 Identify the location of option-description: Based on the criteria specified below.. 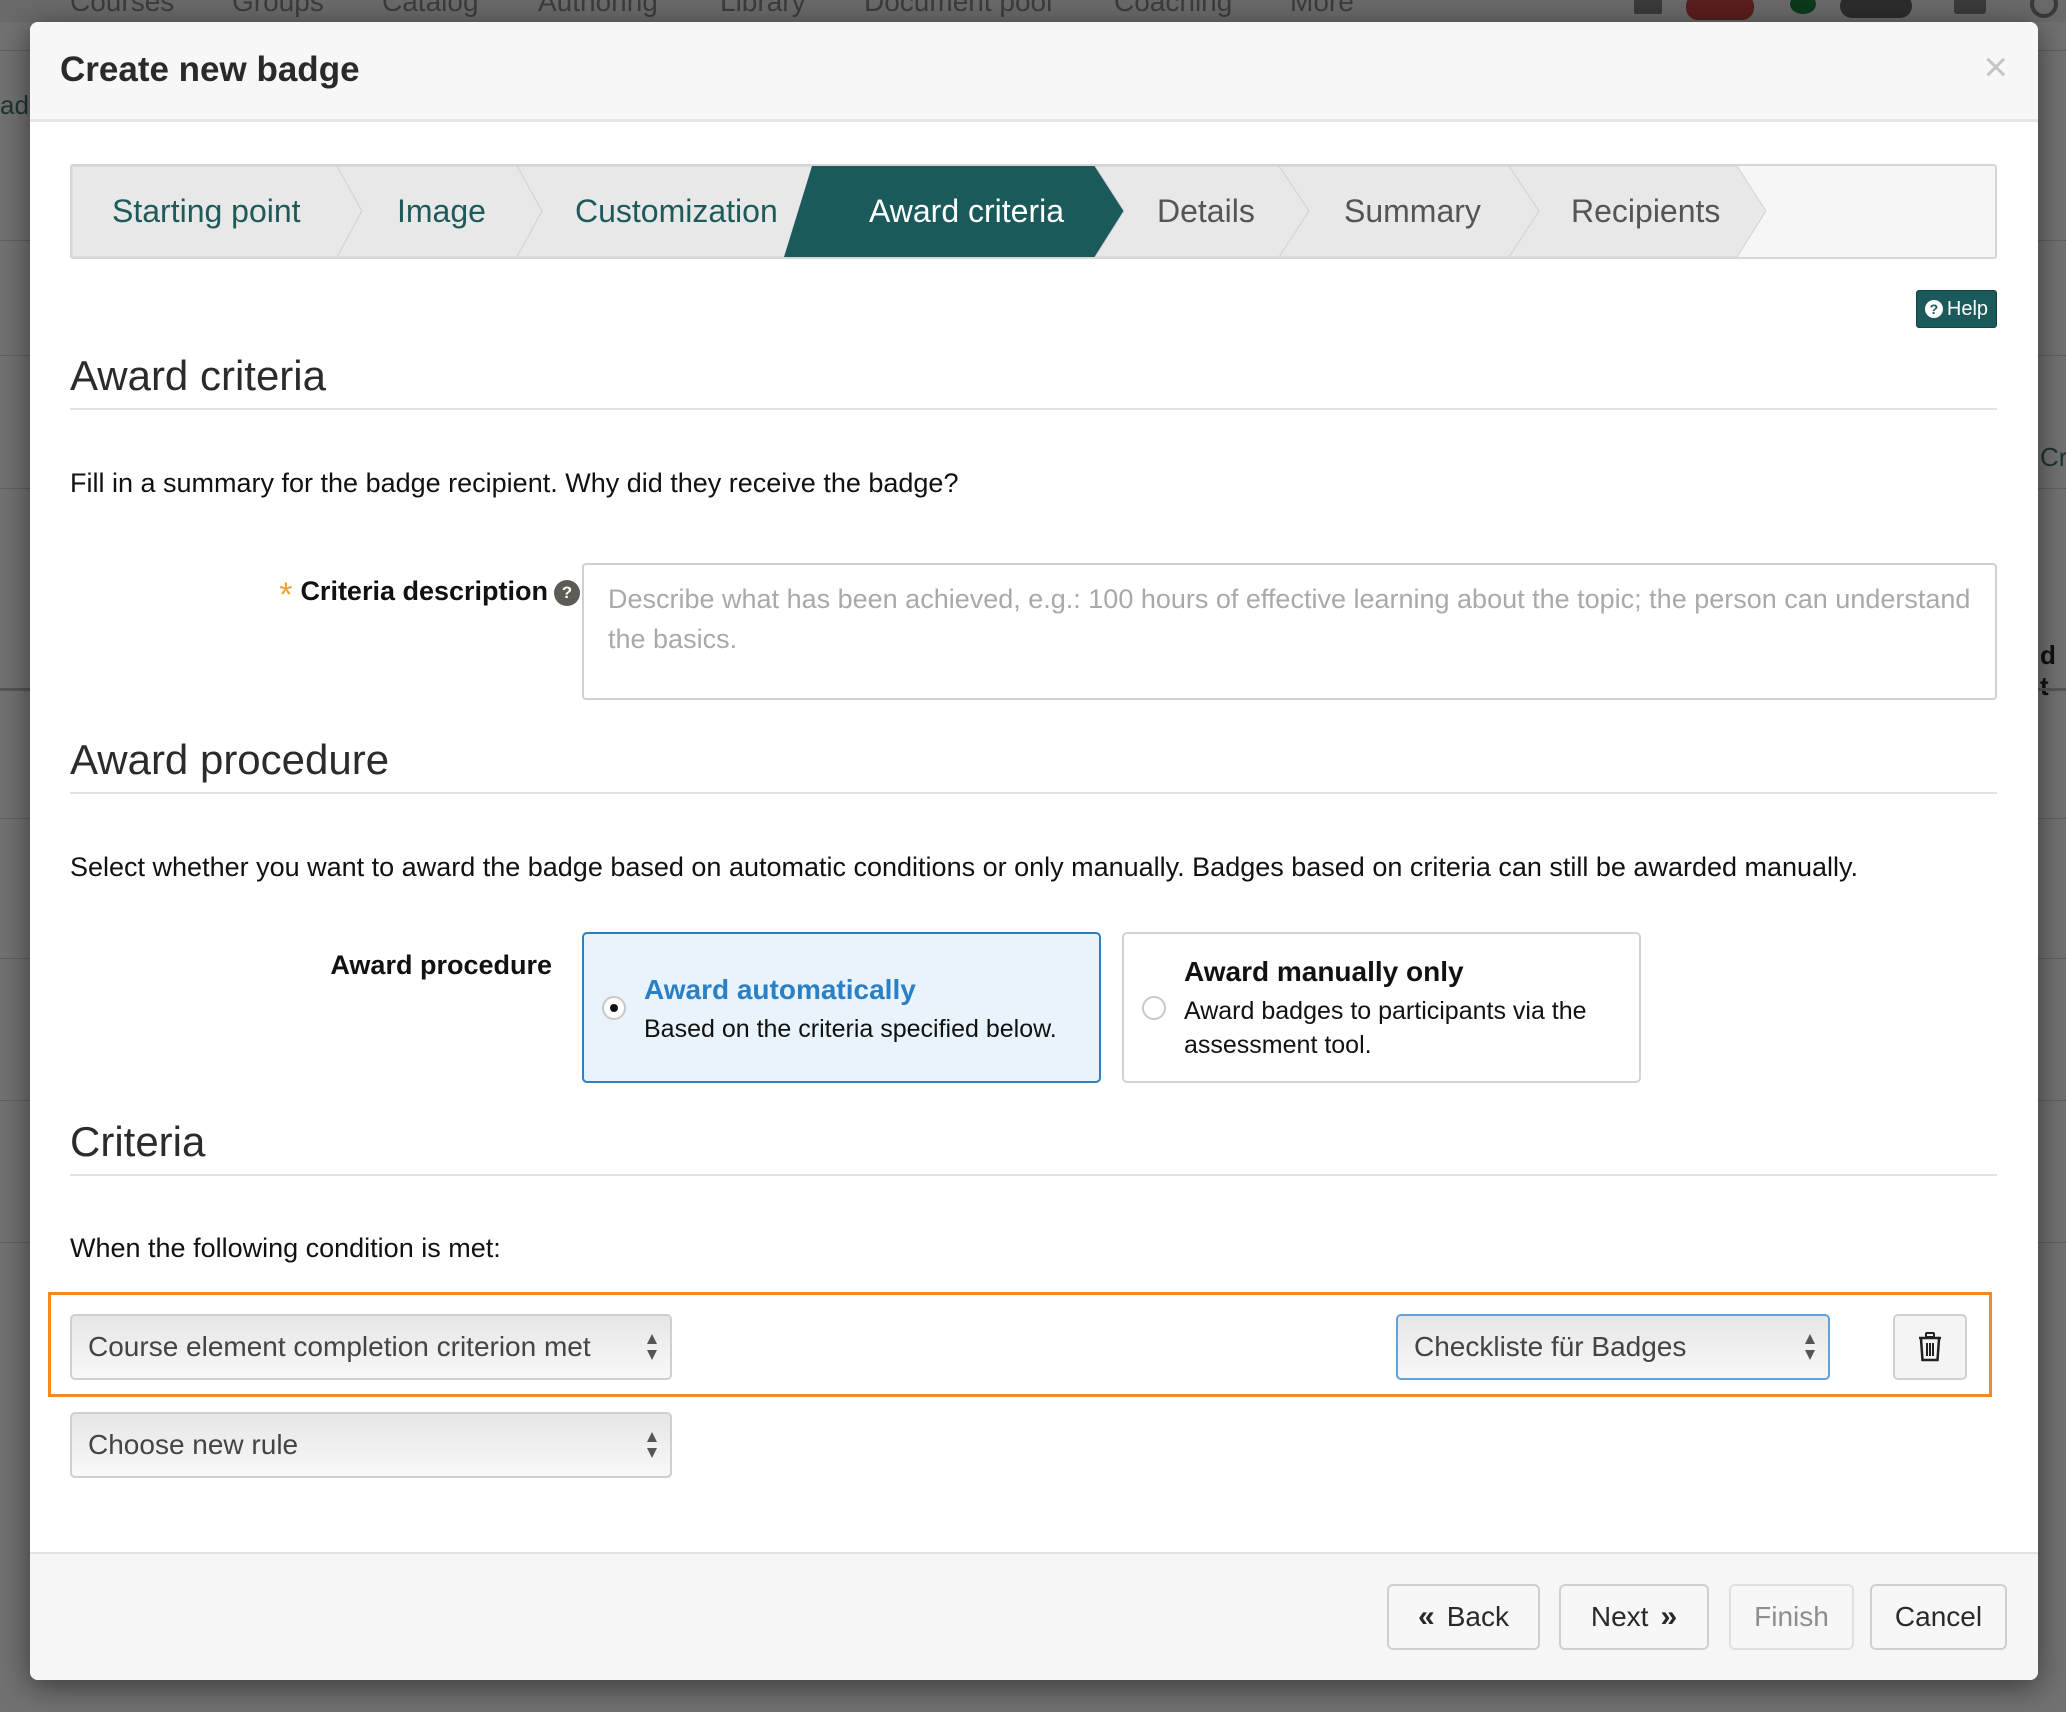
(850, 1029).